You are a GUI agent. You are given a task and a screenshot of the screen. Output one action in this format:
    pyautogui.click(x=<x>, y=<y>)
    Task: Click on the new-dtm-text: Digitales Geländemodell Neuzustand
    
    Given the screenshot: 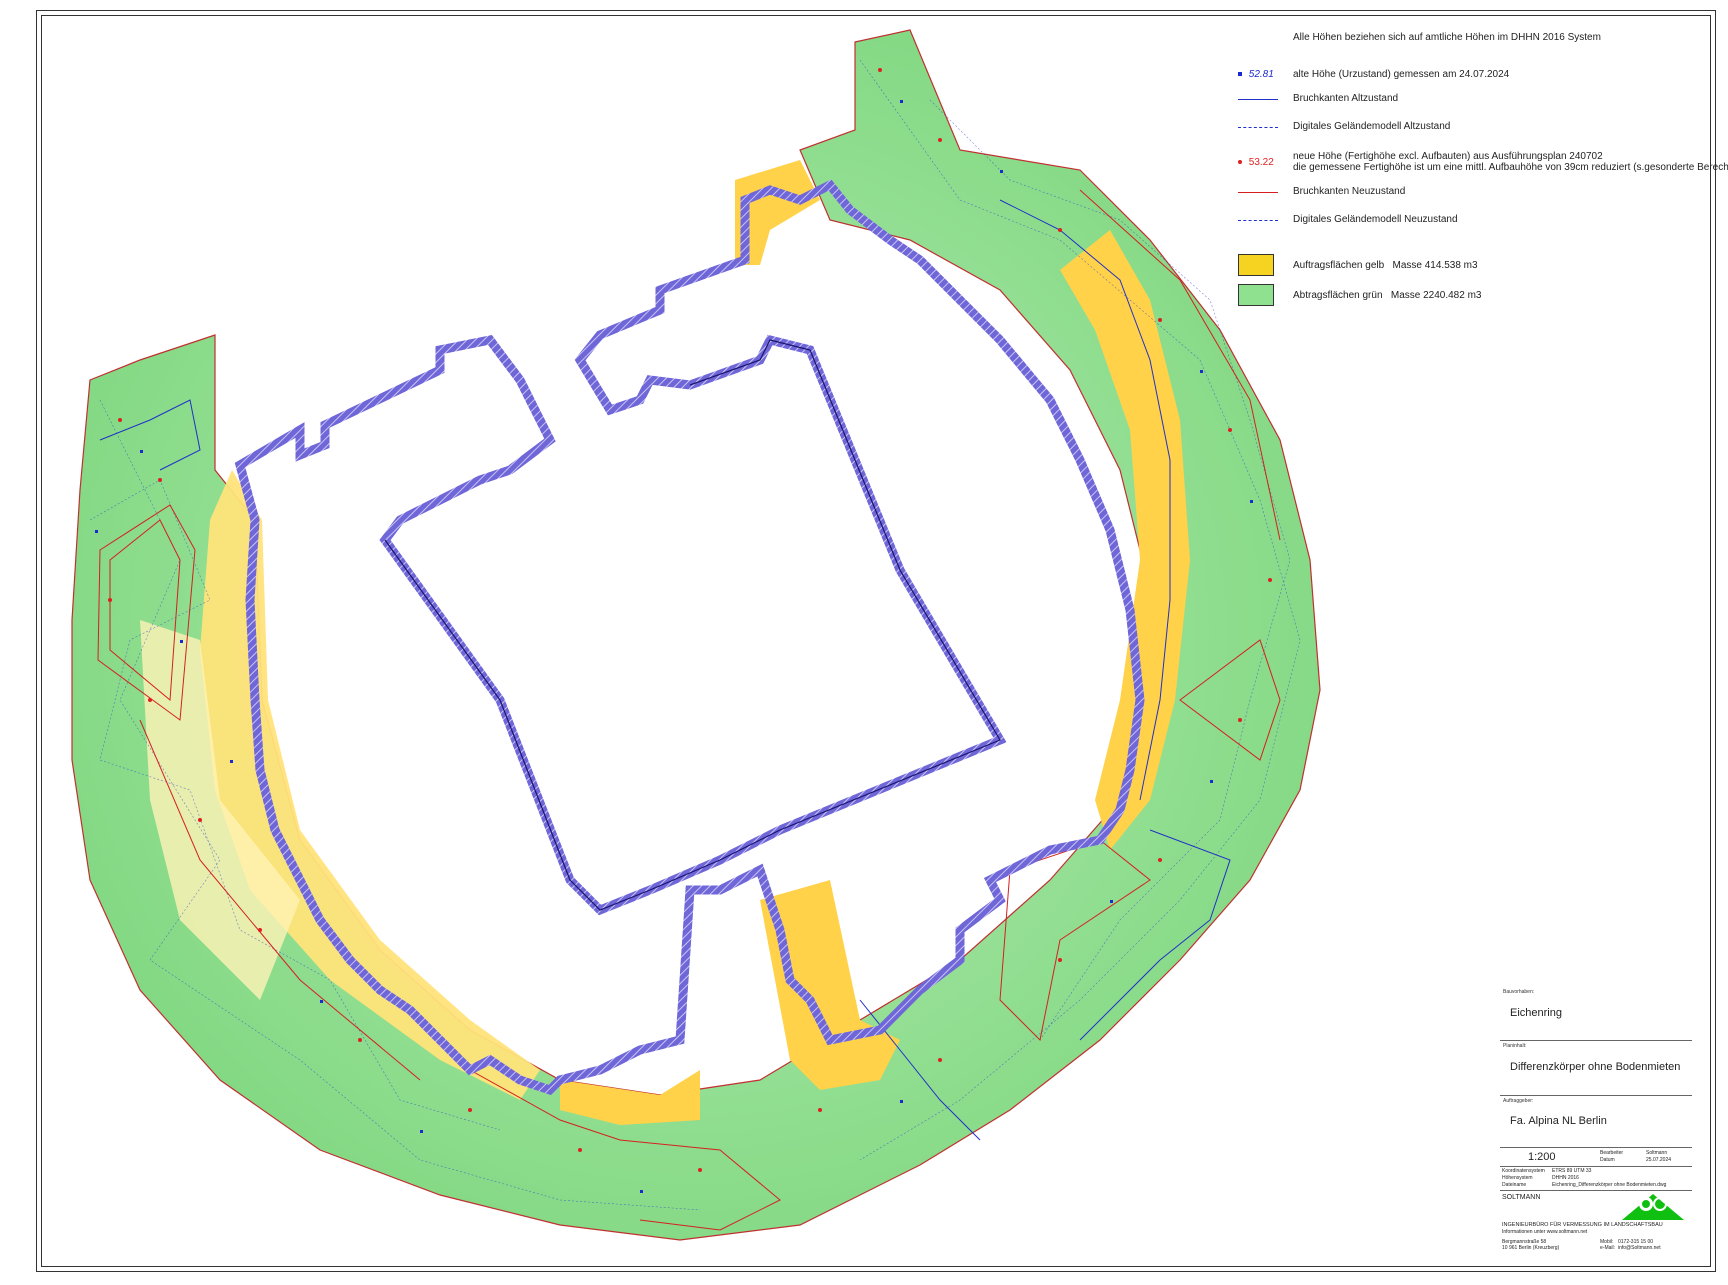 What is the action you would take?
    pyautogui.click(x=1375, y=219)
    